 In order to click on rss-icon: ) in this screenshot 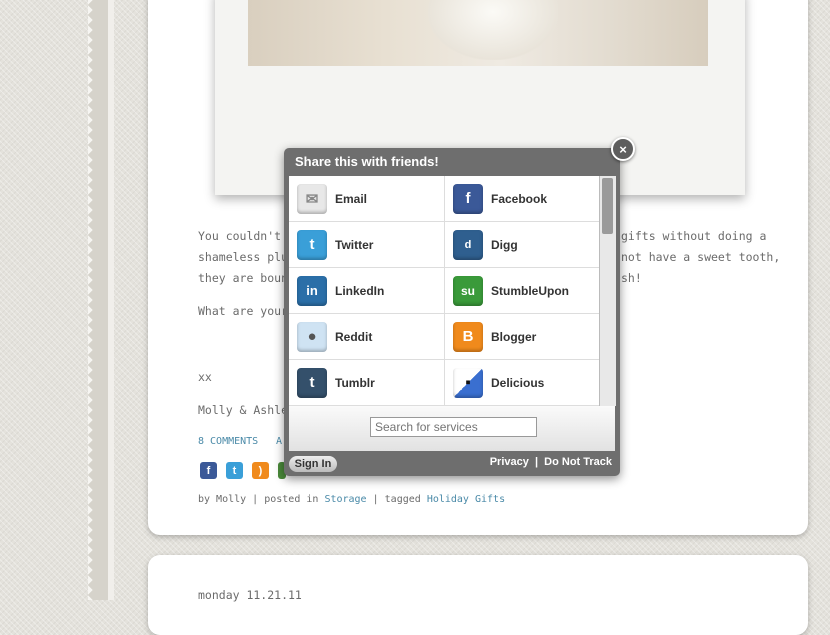, I will do `click(260, 470)`.